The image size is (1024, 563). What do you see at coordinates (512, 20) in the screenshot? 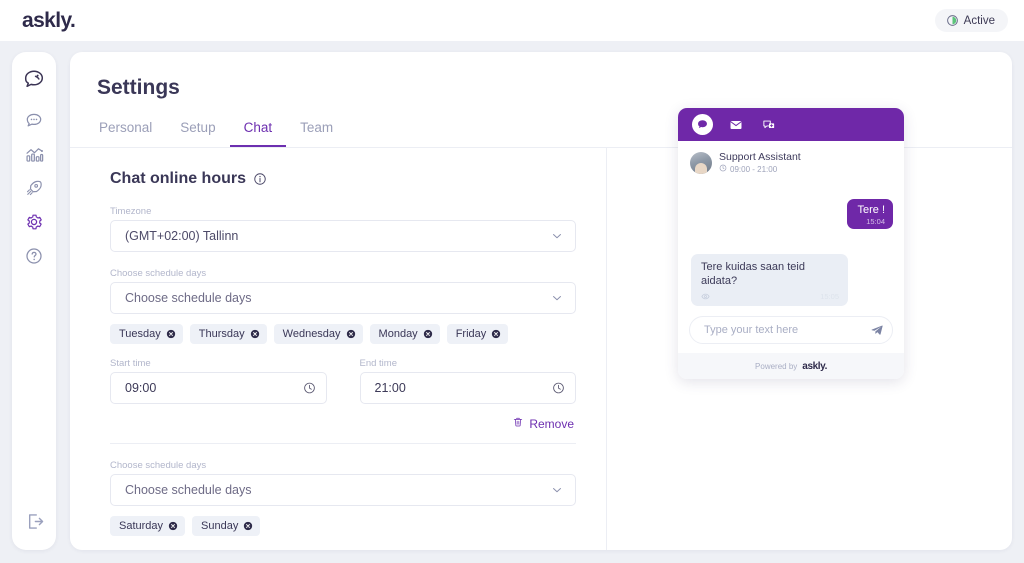
I see `top-bar: askly. Active` at bounding box center [512, 20].